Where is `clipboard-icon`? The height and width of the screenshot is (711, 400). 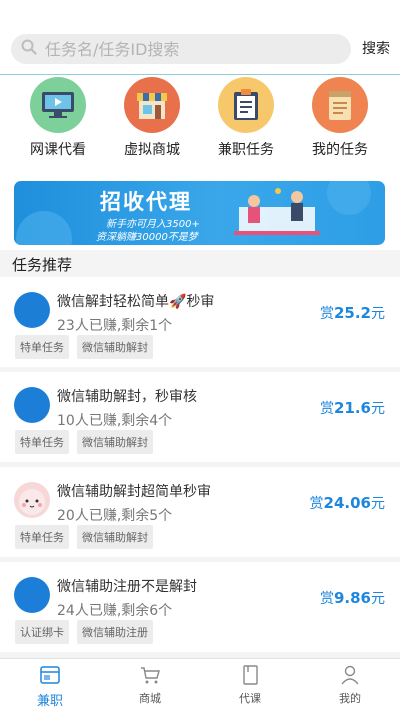 clipboard-icon is located at coordinates (246, 105).